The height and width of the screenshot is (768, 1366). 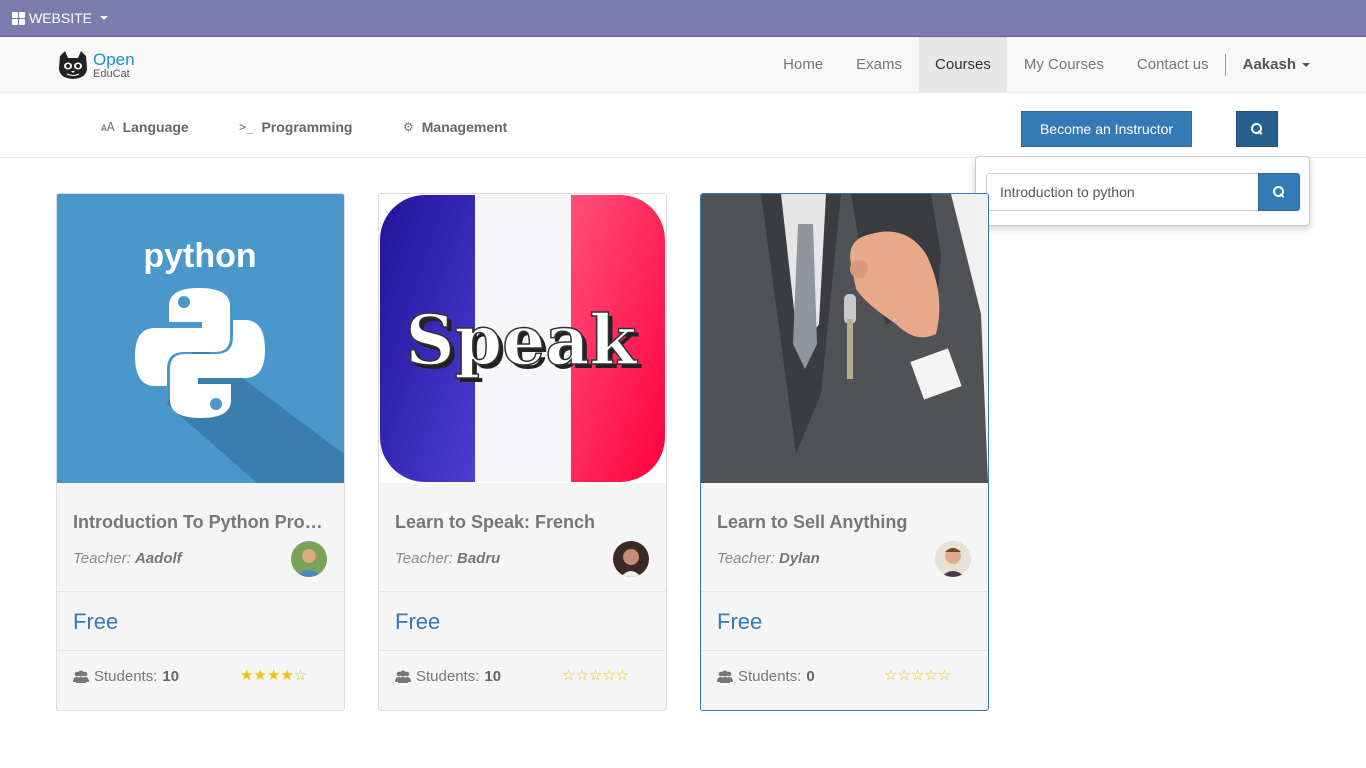 I want to click on logo-text-educat: EduCat, so click(x=111, y=73).